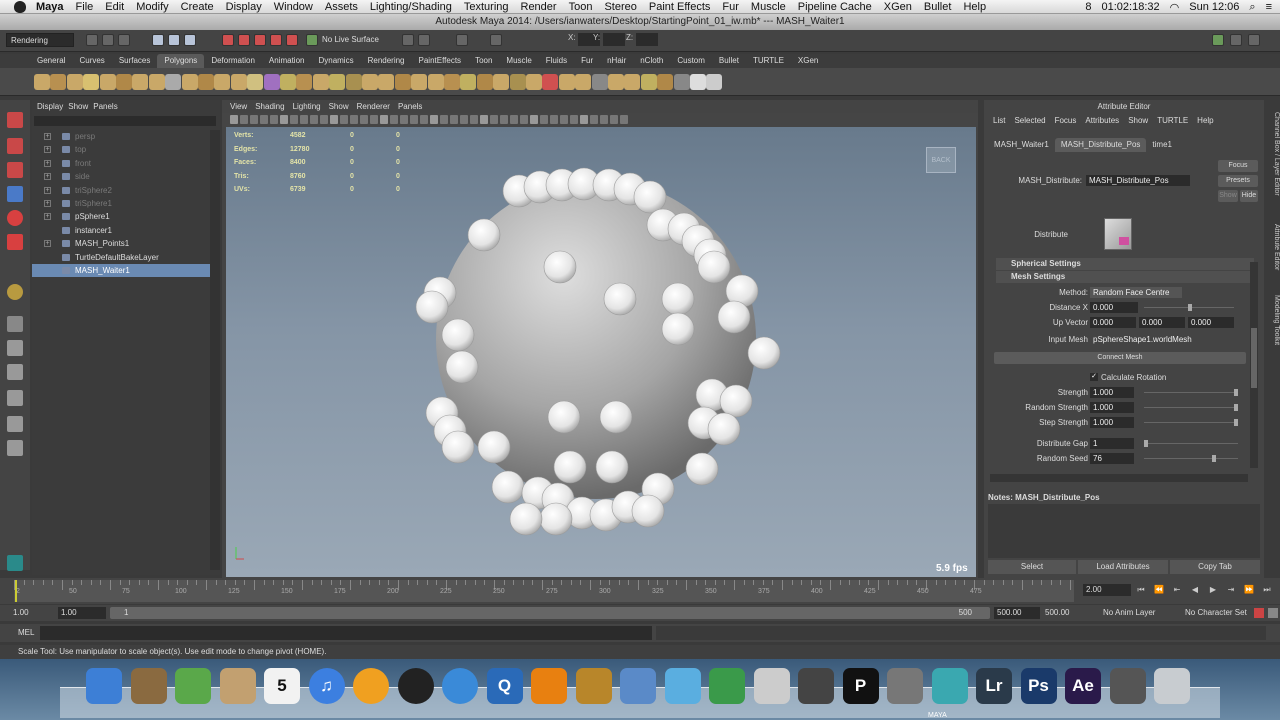  Describe the element at coordinates (411, 7) in the screenshot. I see `menu-lighting-shading: Lighting/Shading` at that location.